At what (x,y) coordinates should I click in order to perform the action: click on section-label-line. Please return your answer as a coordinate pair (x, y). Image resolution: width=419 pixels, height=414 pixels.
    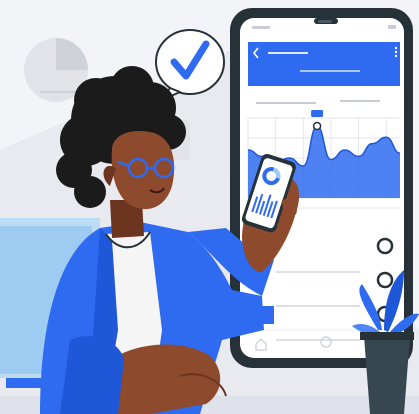
    Looking at the image, I should click on (286, 103).